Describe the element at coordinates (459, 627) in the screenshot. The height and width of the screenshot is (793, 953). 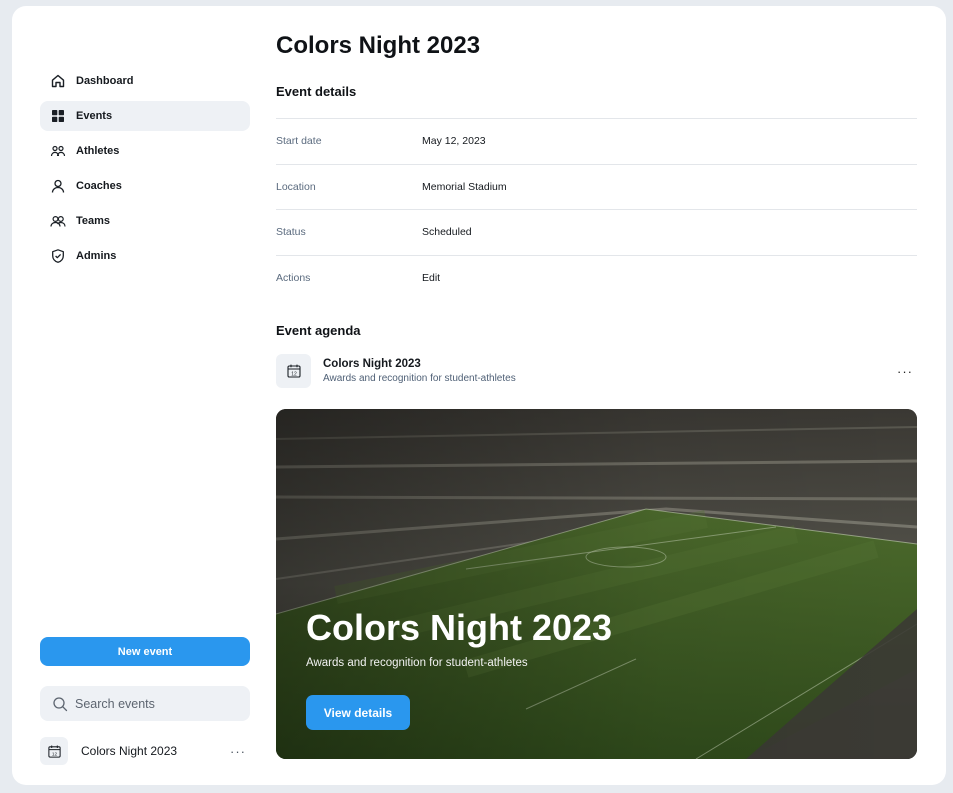
I see `hero-title: Colors Night 2023` at that location.